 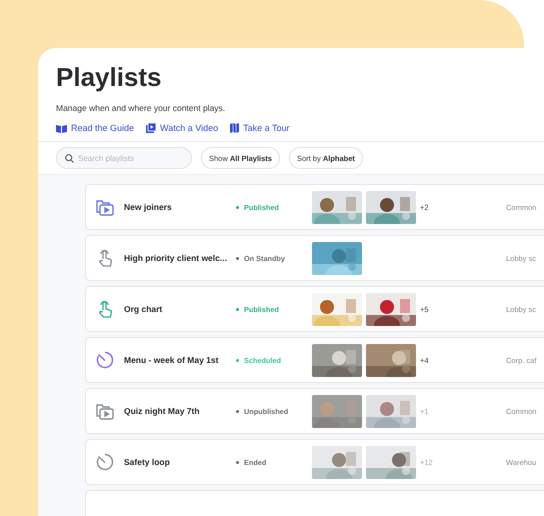 What do you see at coordinates (141, 108) in the screenshot?
I see `page-subtitle: Manage when and where your content plays.` at bounding box center [141, 108].